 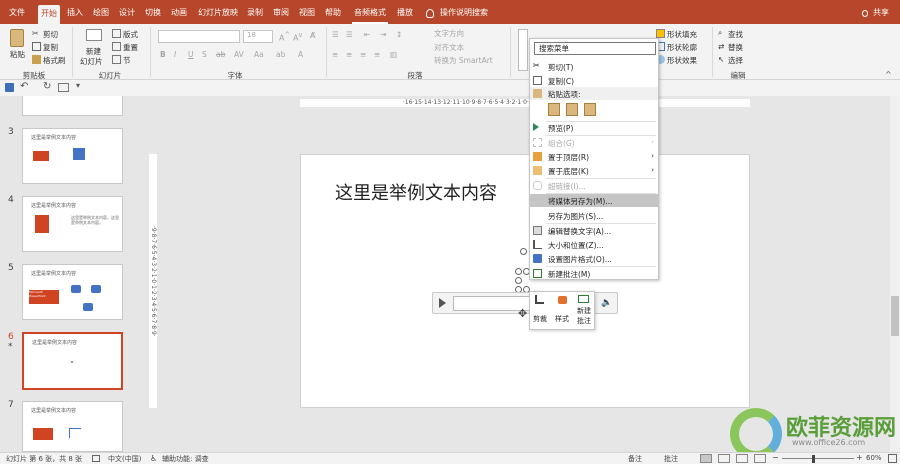 What do you see at coordinates (895, 274) in the screenshot?
I see `vertical-scrollbar` at bounding box center [895, 274].